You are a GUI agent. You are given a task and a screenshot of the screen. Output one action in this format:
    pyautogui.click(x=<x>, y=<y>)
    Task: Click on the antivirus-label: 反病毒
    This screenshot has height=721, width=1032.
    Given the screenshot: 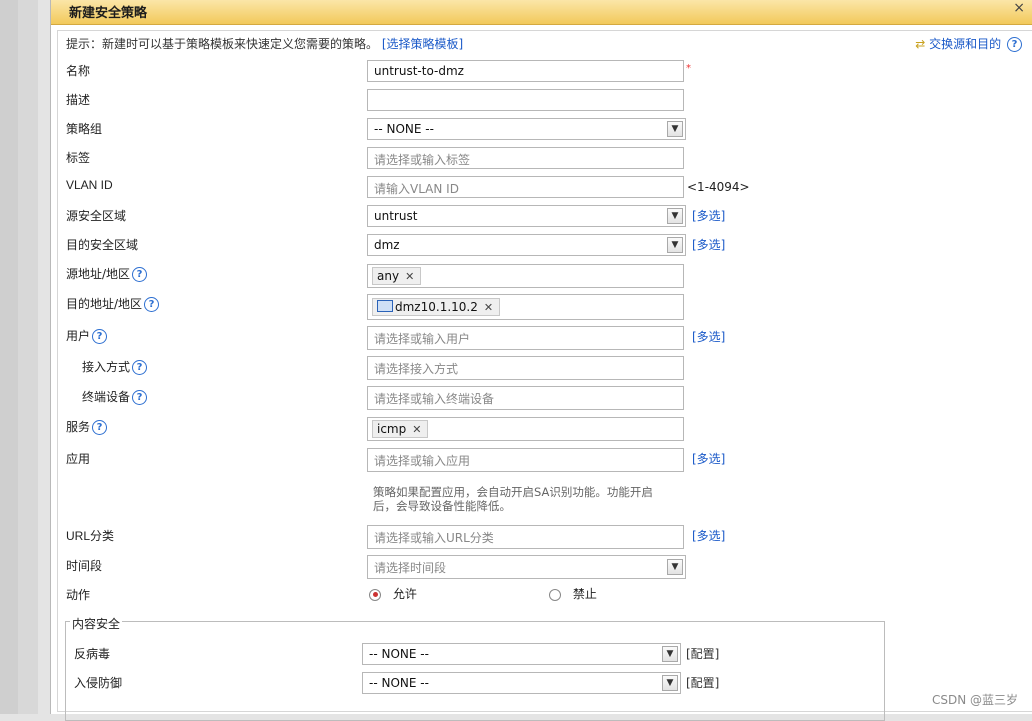 What is the action you would take?
    pyautogui.click(x=92, y=654)
    